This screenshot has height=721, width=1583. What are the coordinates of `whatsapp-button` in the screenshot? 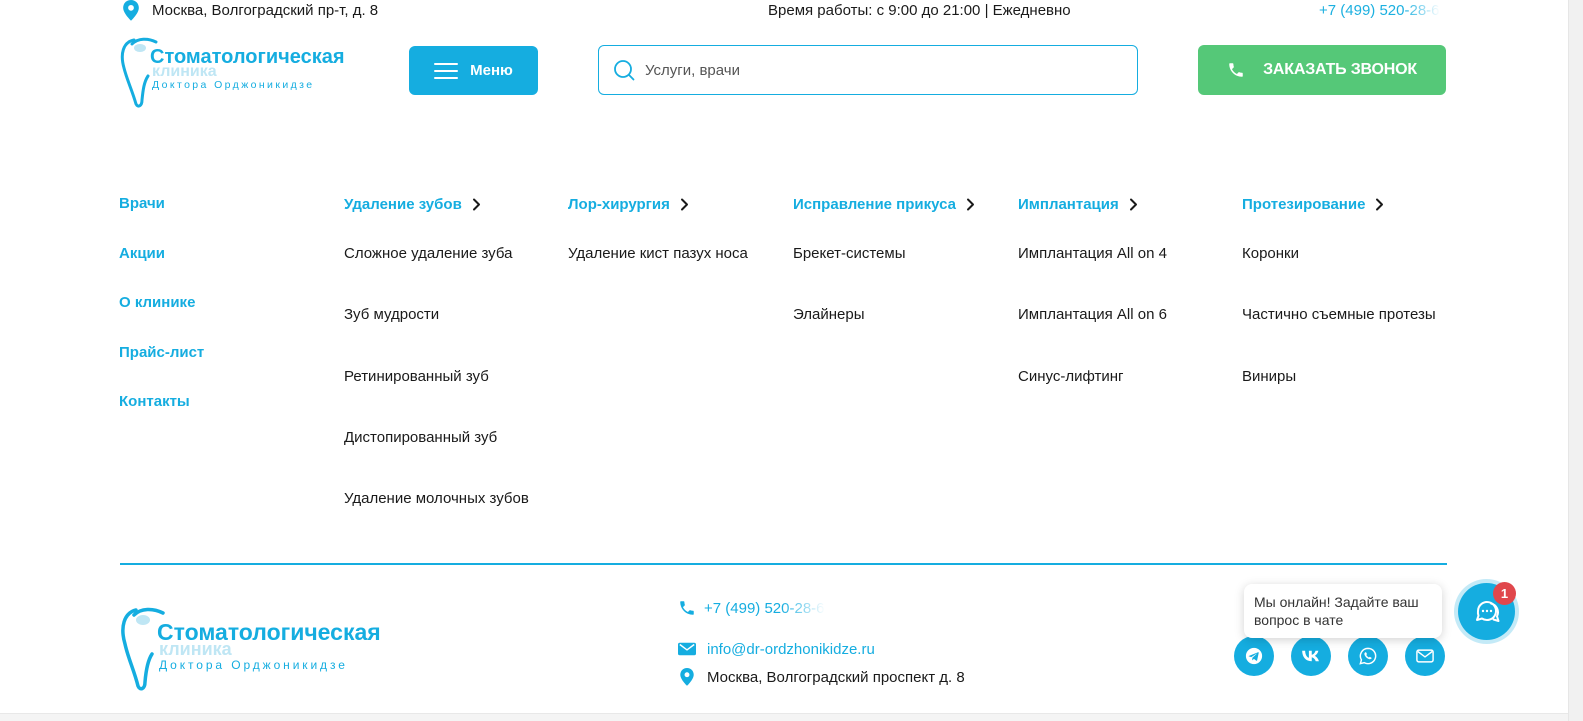 It's located at (1368, 656).